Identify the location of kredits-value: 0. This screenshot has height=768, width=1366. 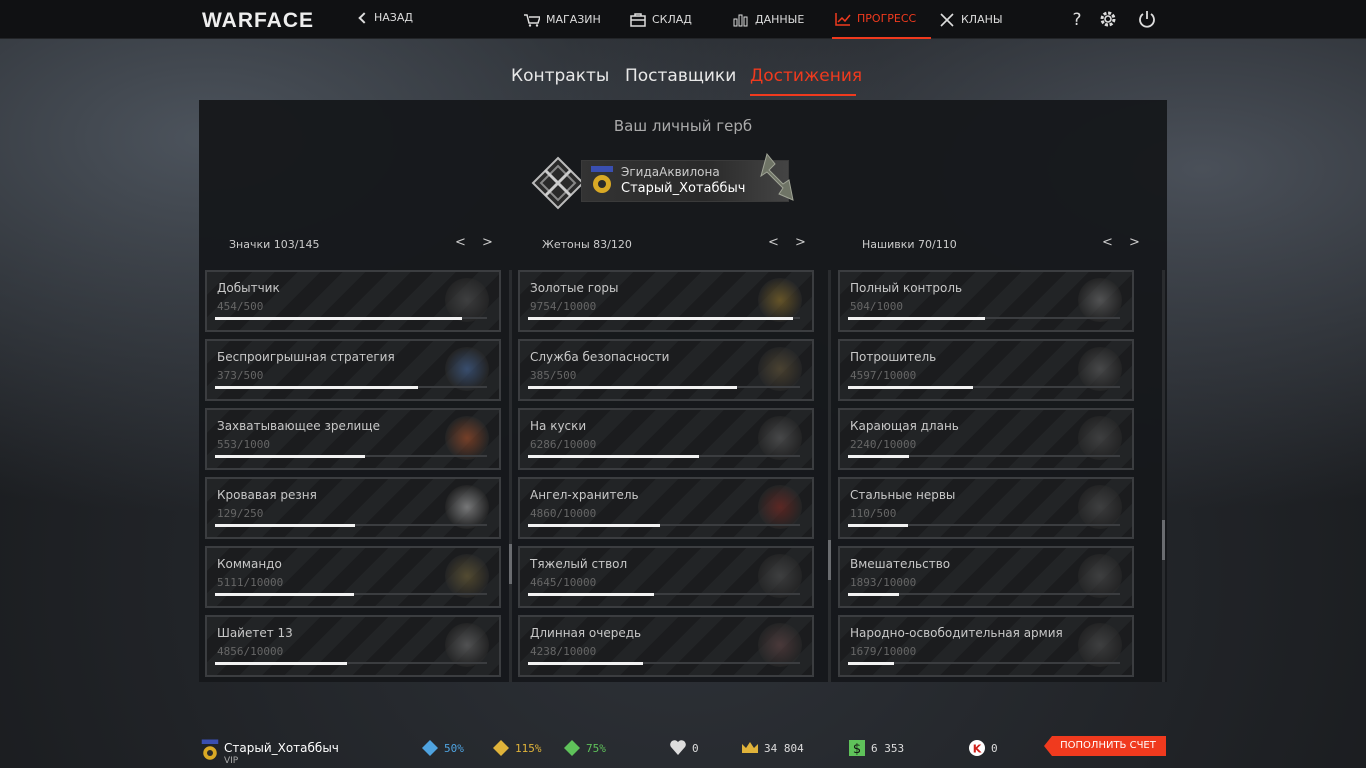
(994, 748).